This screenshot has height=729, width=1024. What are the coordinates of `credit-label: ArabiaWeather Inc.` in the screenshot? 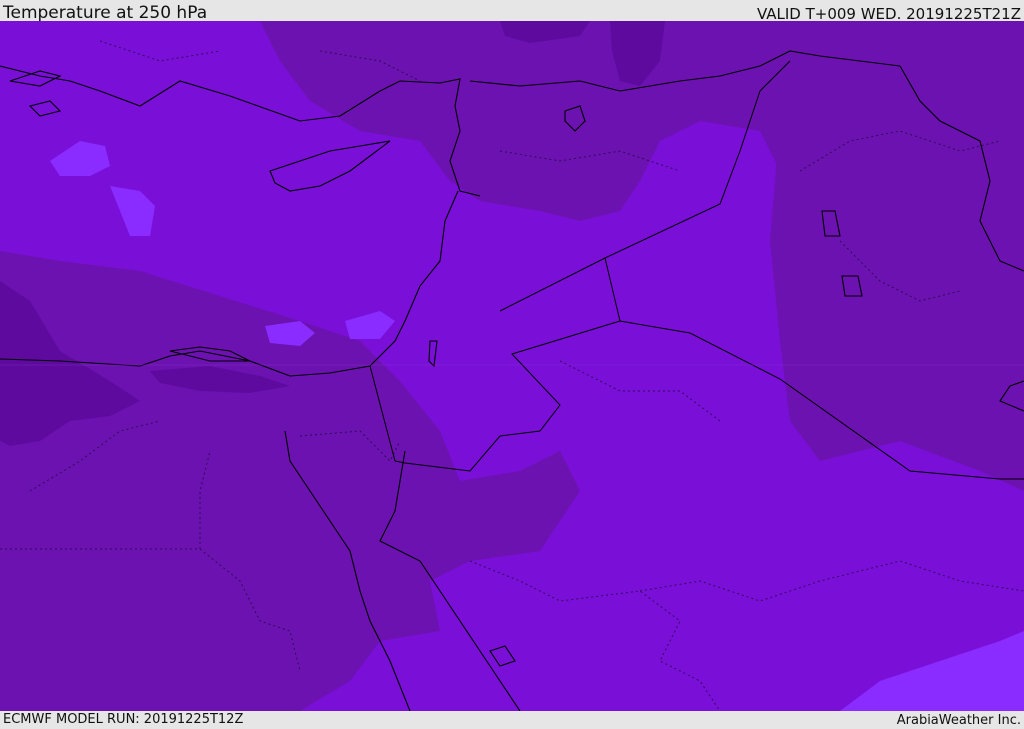 It's located at (958, 720).